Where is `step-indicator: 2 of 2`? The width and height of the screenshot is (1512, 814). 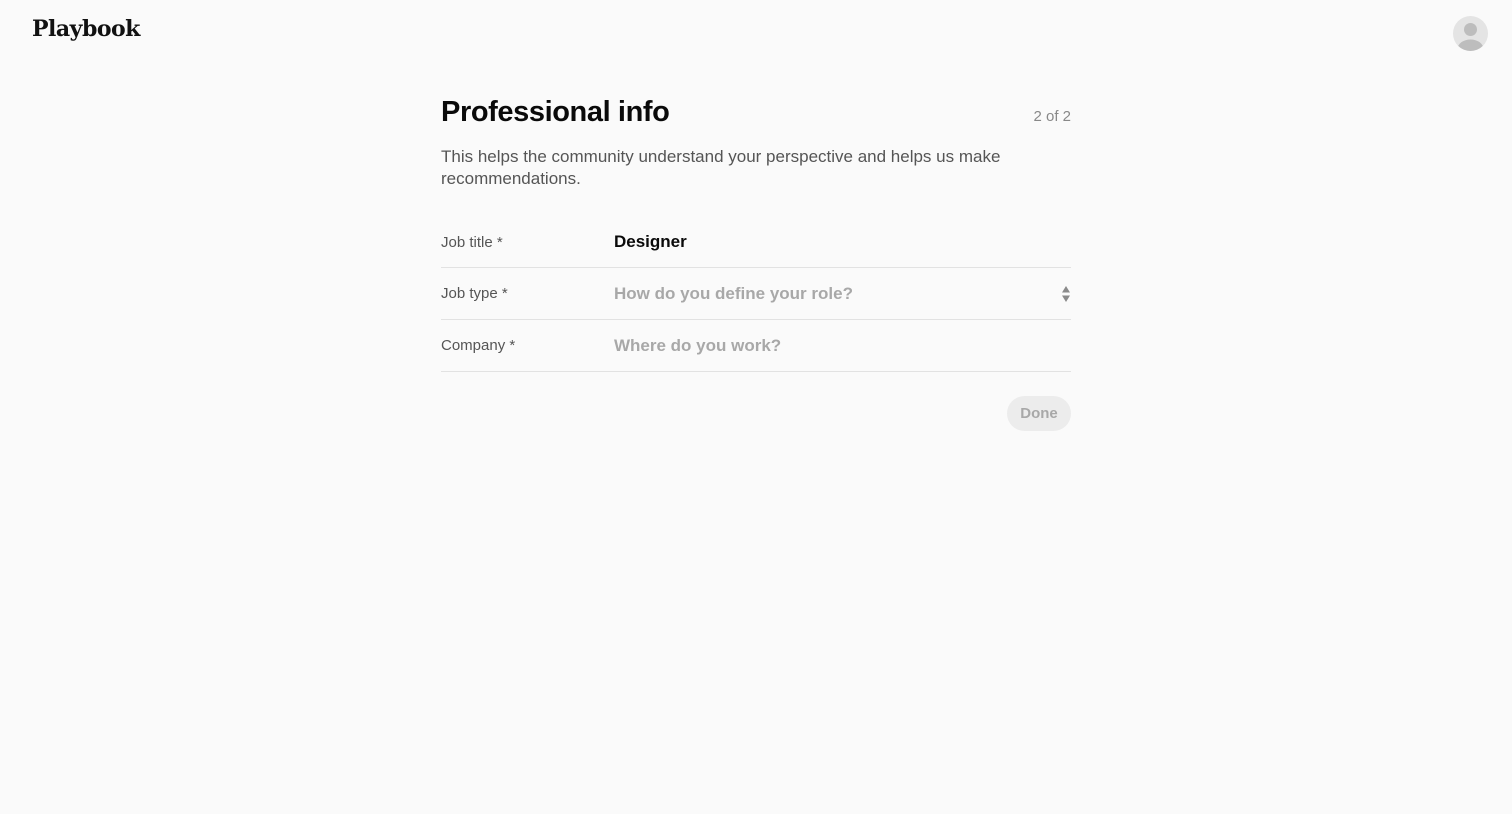 step-indicator: 2 of 2 is located at coordinates (1052, 116).